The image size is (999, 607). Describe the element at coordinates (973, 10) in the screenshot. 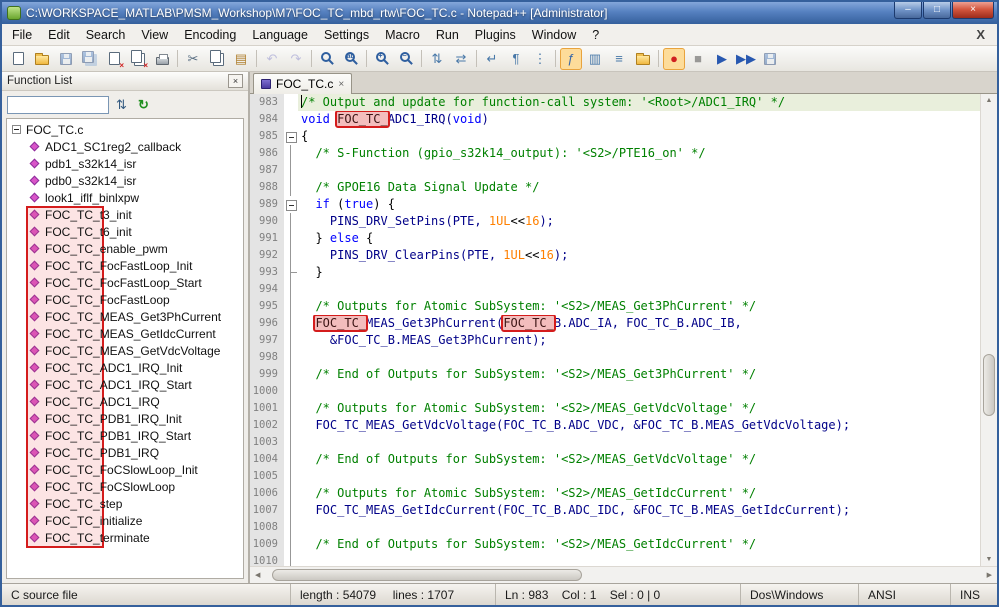

I see `close-button: ×` at that location.